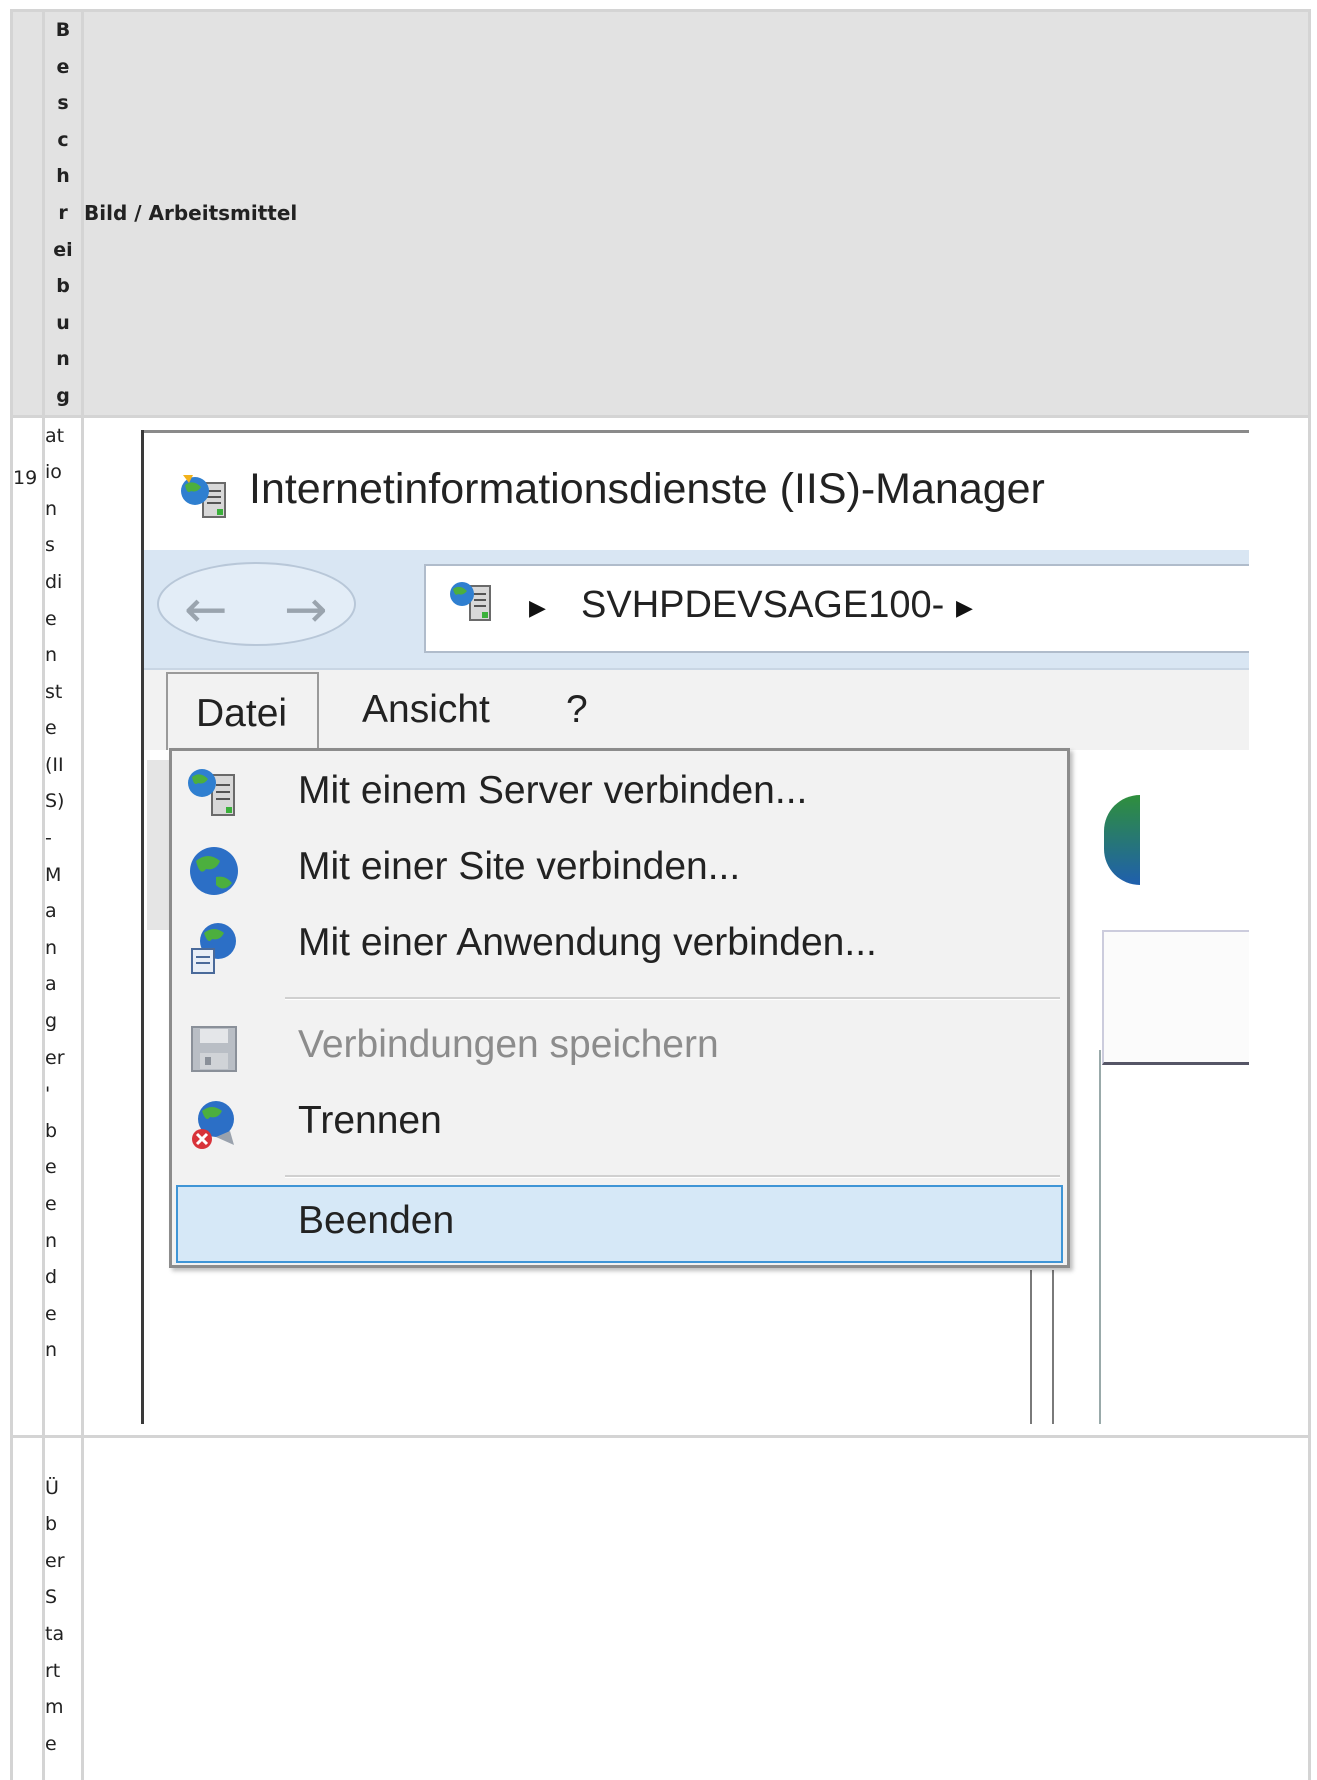  Describe the element at coordinates (206, 610) in the screenshot. I see `back-arrow-icon: ←` at that location.